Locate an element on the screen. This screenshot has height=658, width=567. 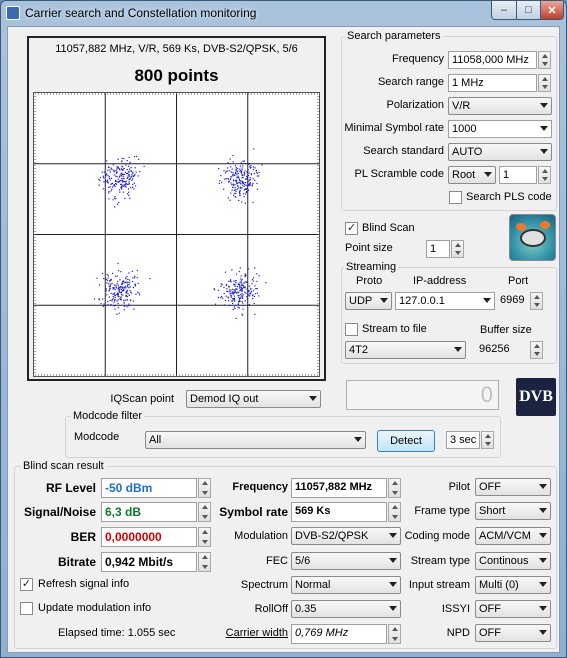
input-stream-select: Multi (0) is located at coordinates (513, 585).